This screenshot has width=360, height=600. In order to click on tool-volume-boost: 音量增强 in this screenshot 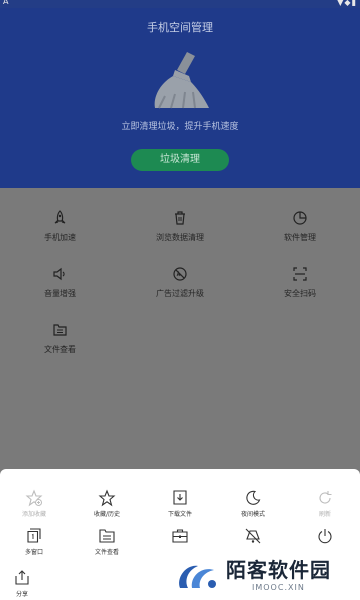, I will do `click(60, 289)`.